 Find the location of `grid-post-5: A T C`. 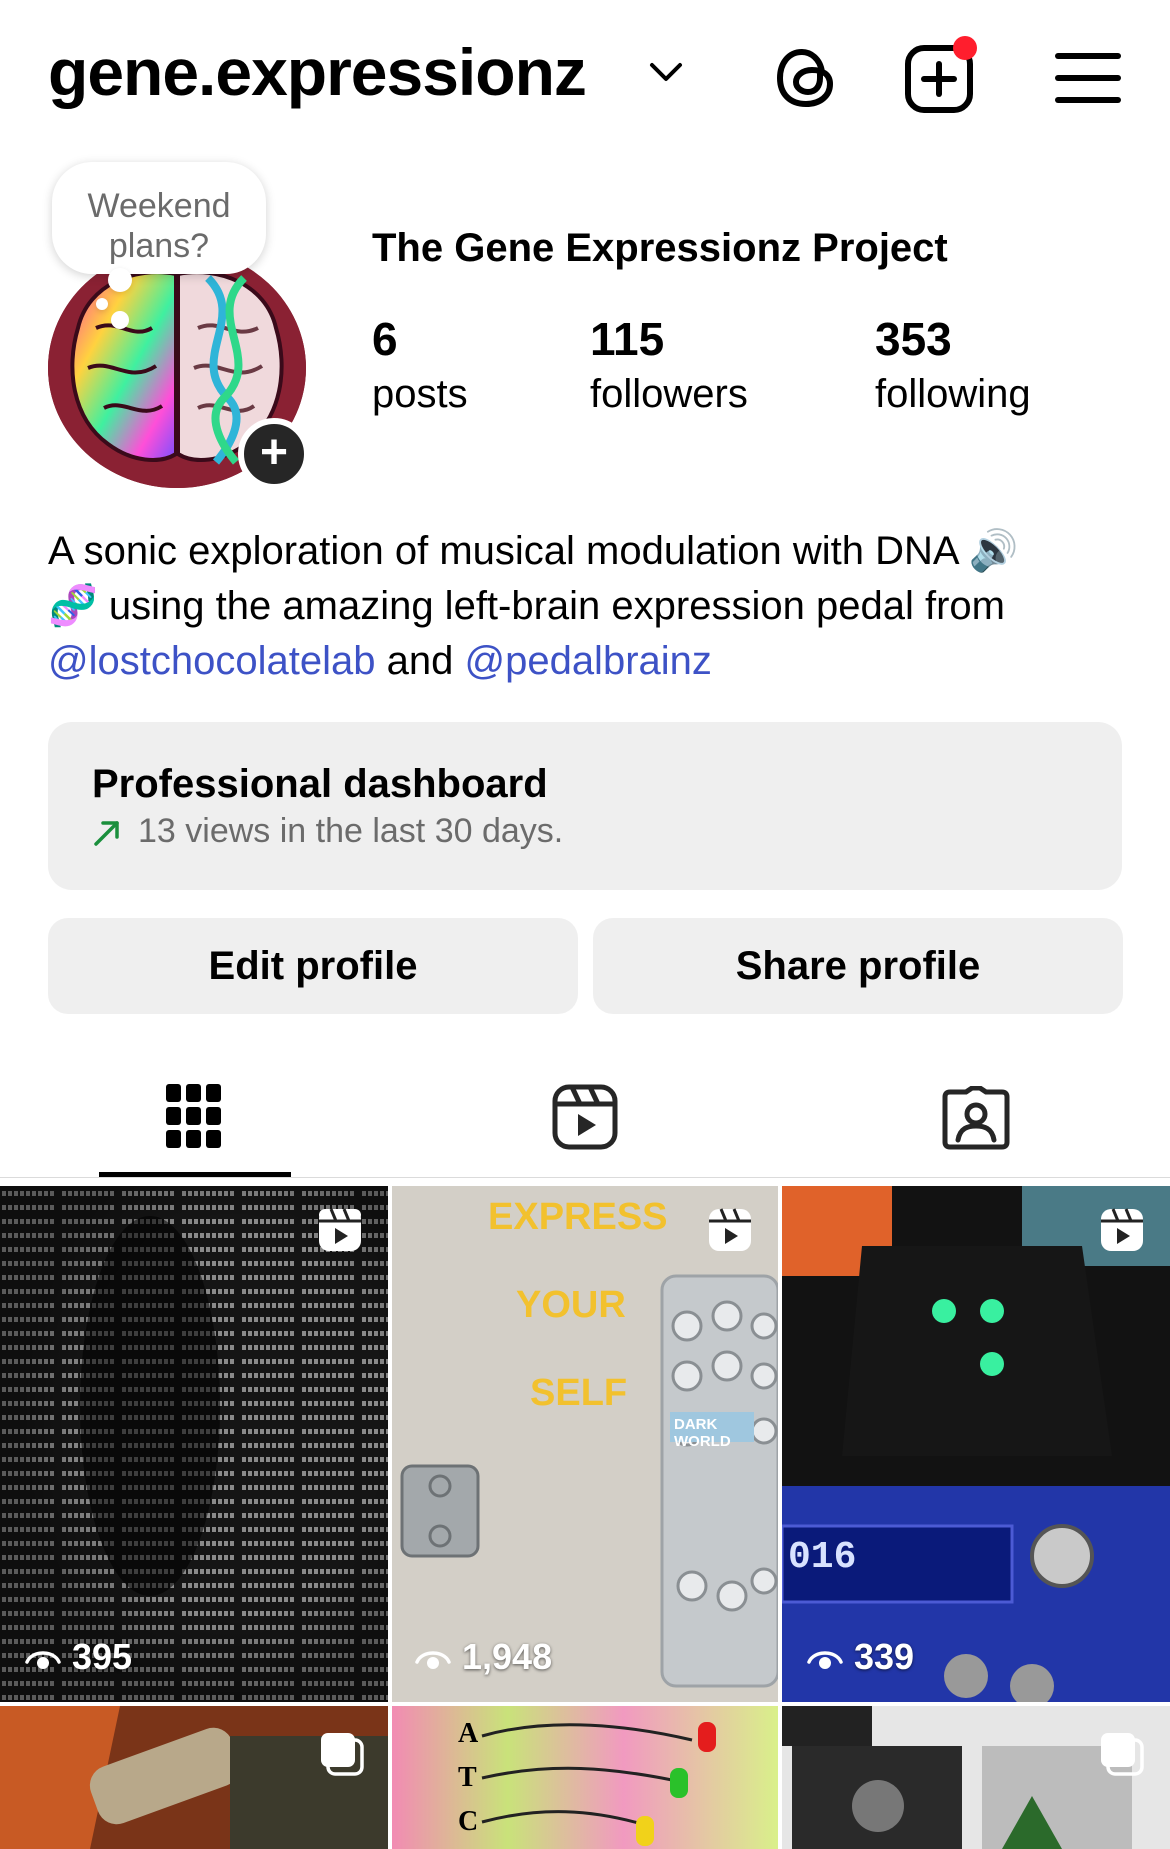

grid-post-5: A T C is located at coordinates (585, 1777).